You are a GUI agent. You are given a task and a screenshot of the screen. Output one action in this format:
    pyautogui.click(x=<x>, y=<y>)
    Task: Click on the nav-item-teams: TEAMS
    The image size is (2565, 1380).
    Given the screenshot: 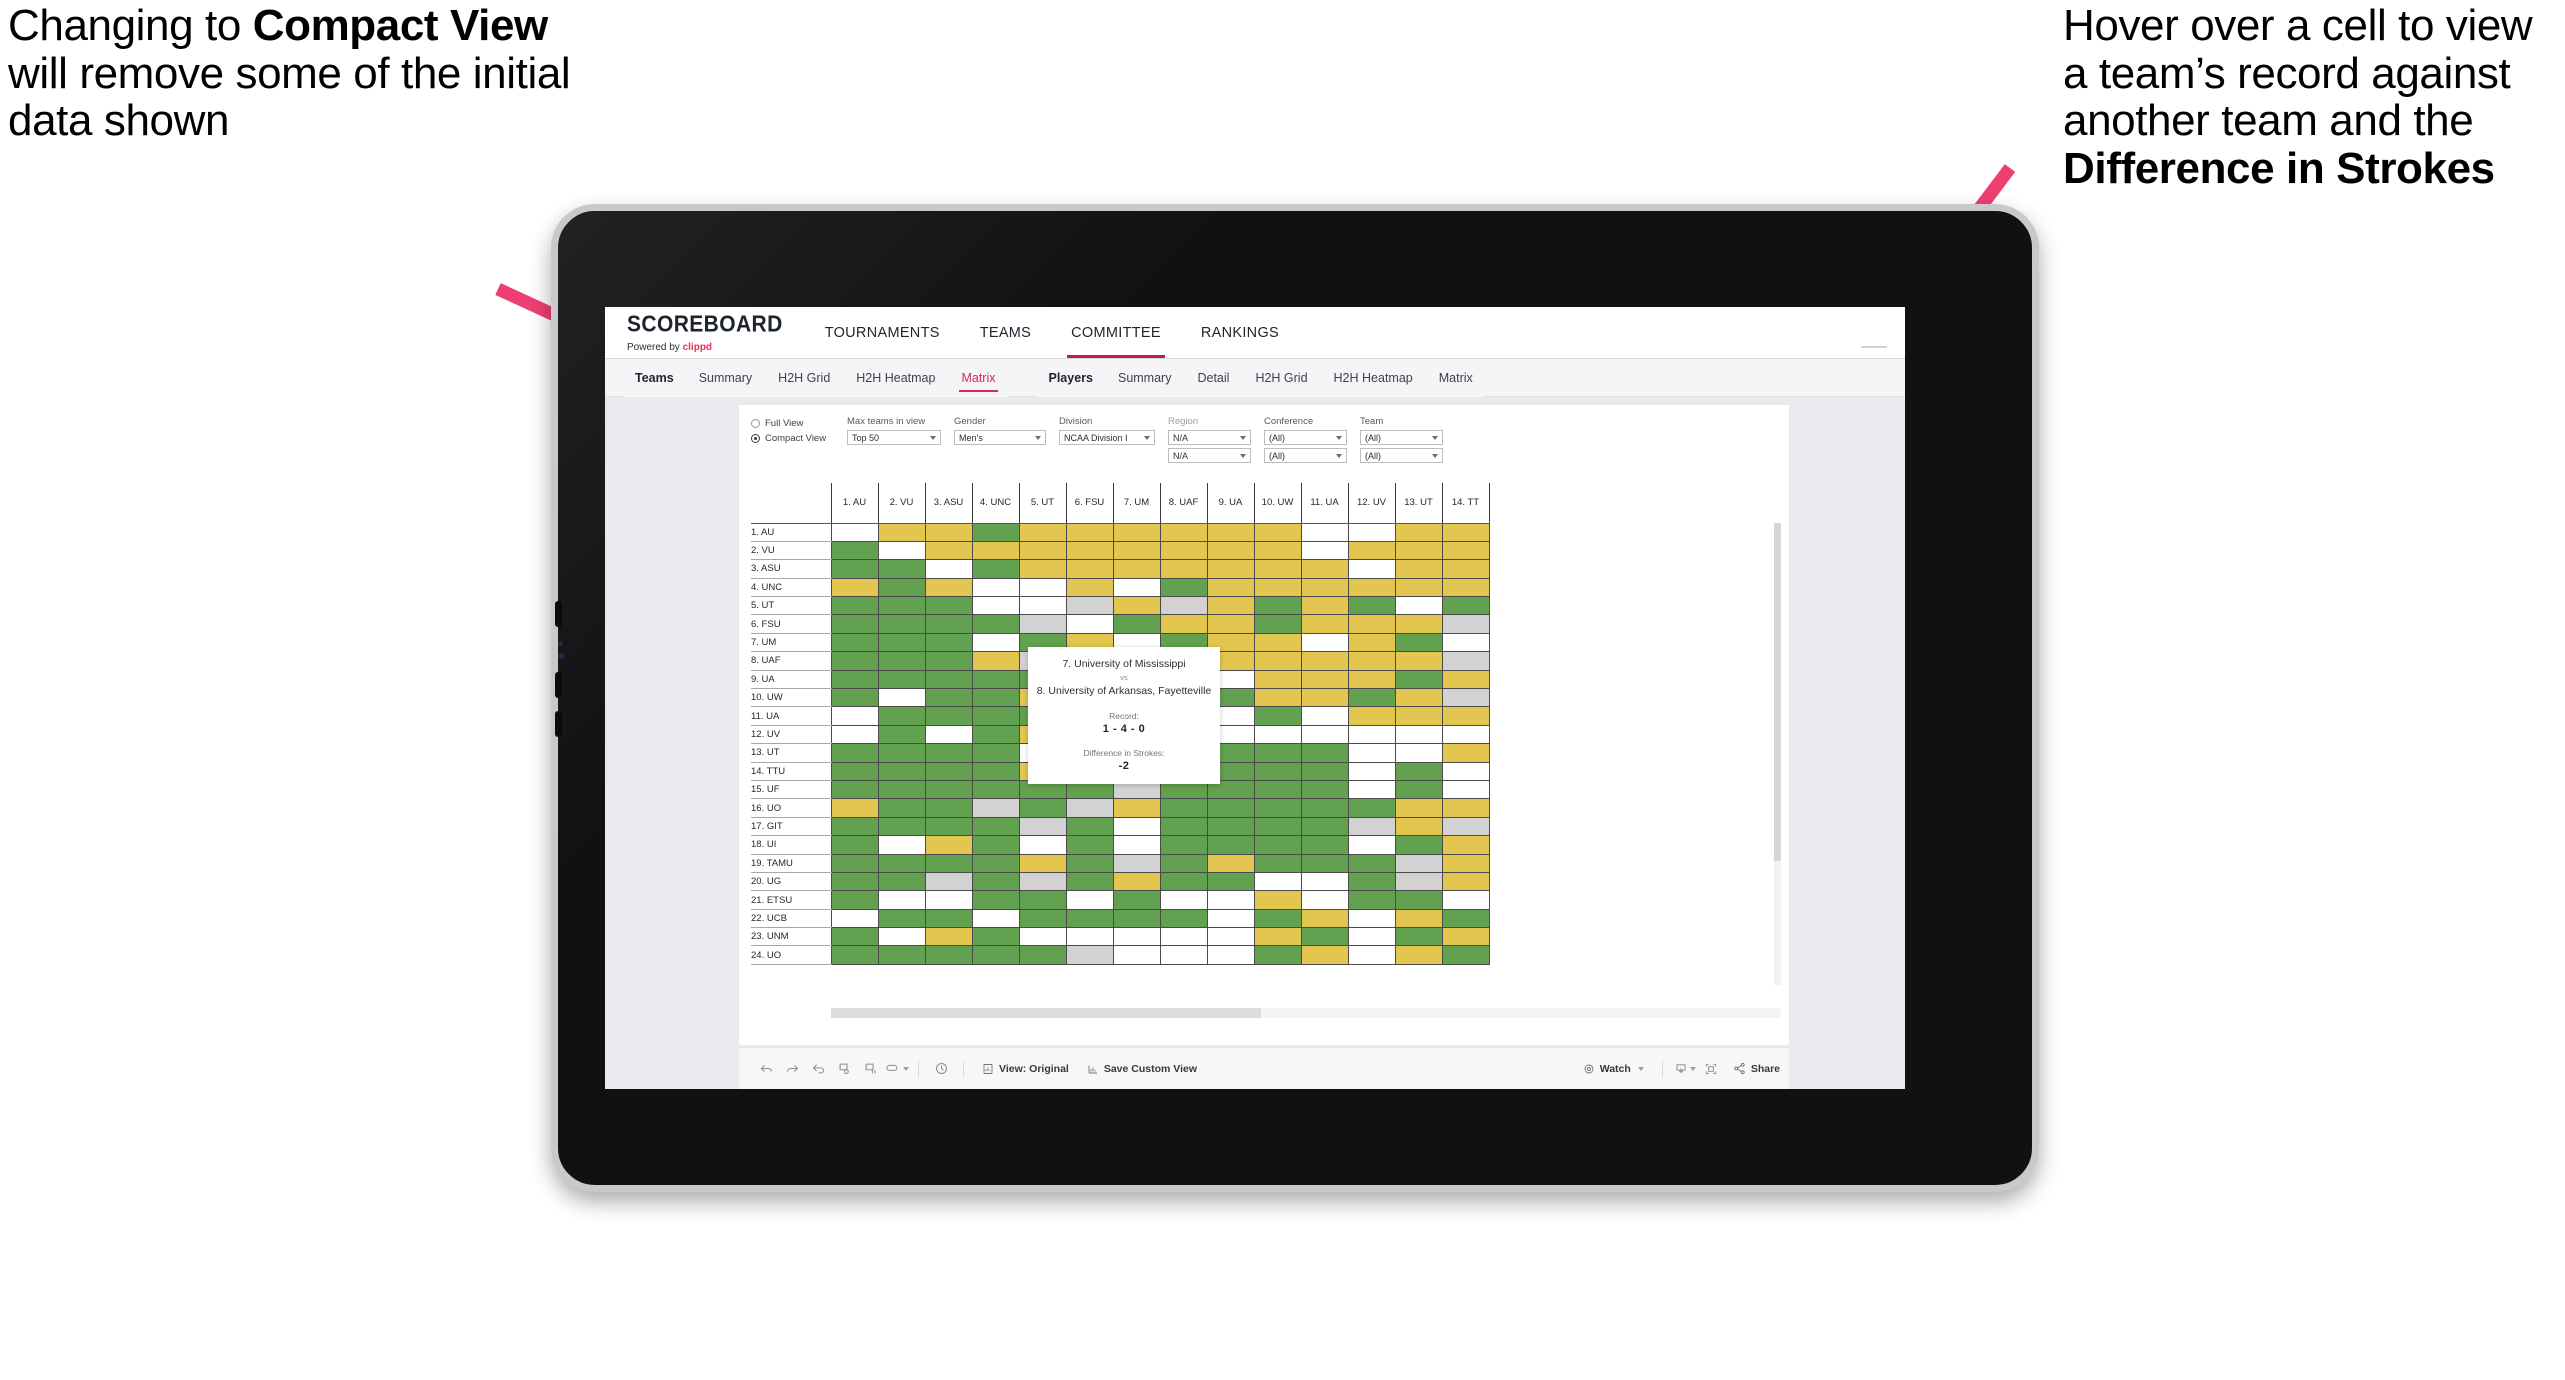 What is the action you would take?
    pyautogui.click(x=1005, y=332)
    